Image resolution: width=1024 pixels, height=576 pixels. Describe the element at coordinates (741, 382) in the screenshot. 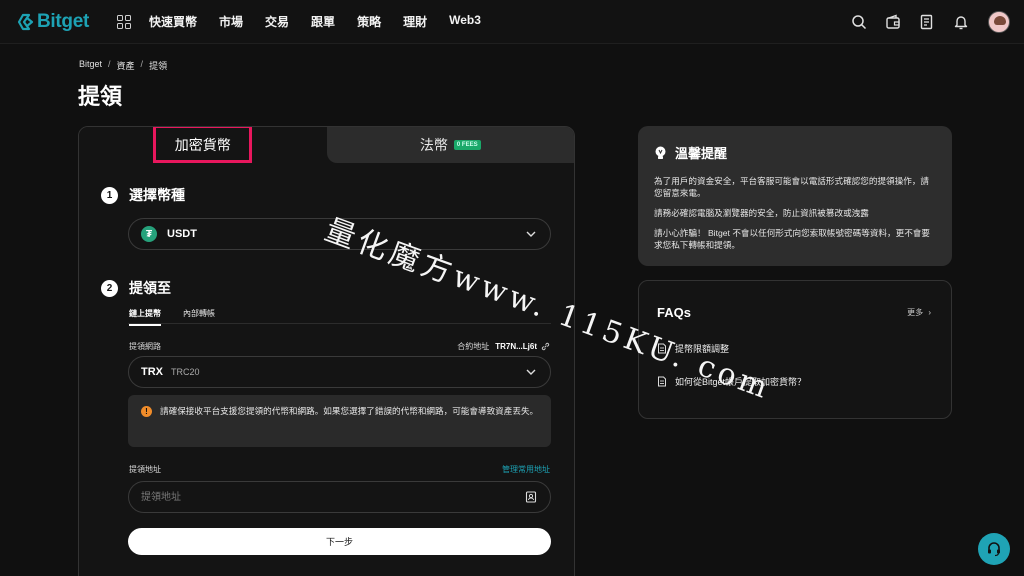

I see `faq-item-label: 如何從Bitget帳戶提取加密貨幣？` at that location.